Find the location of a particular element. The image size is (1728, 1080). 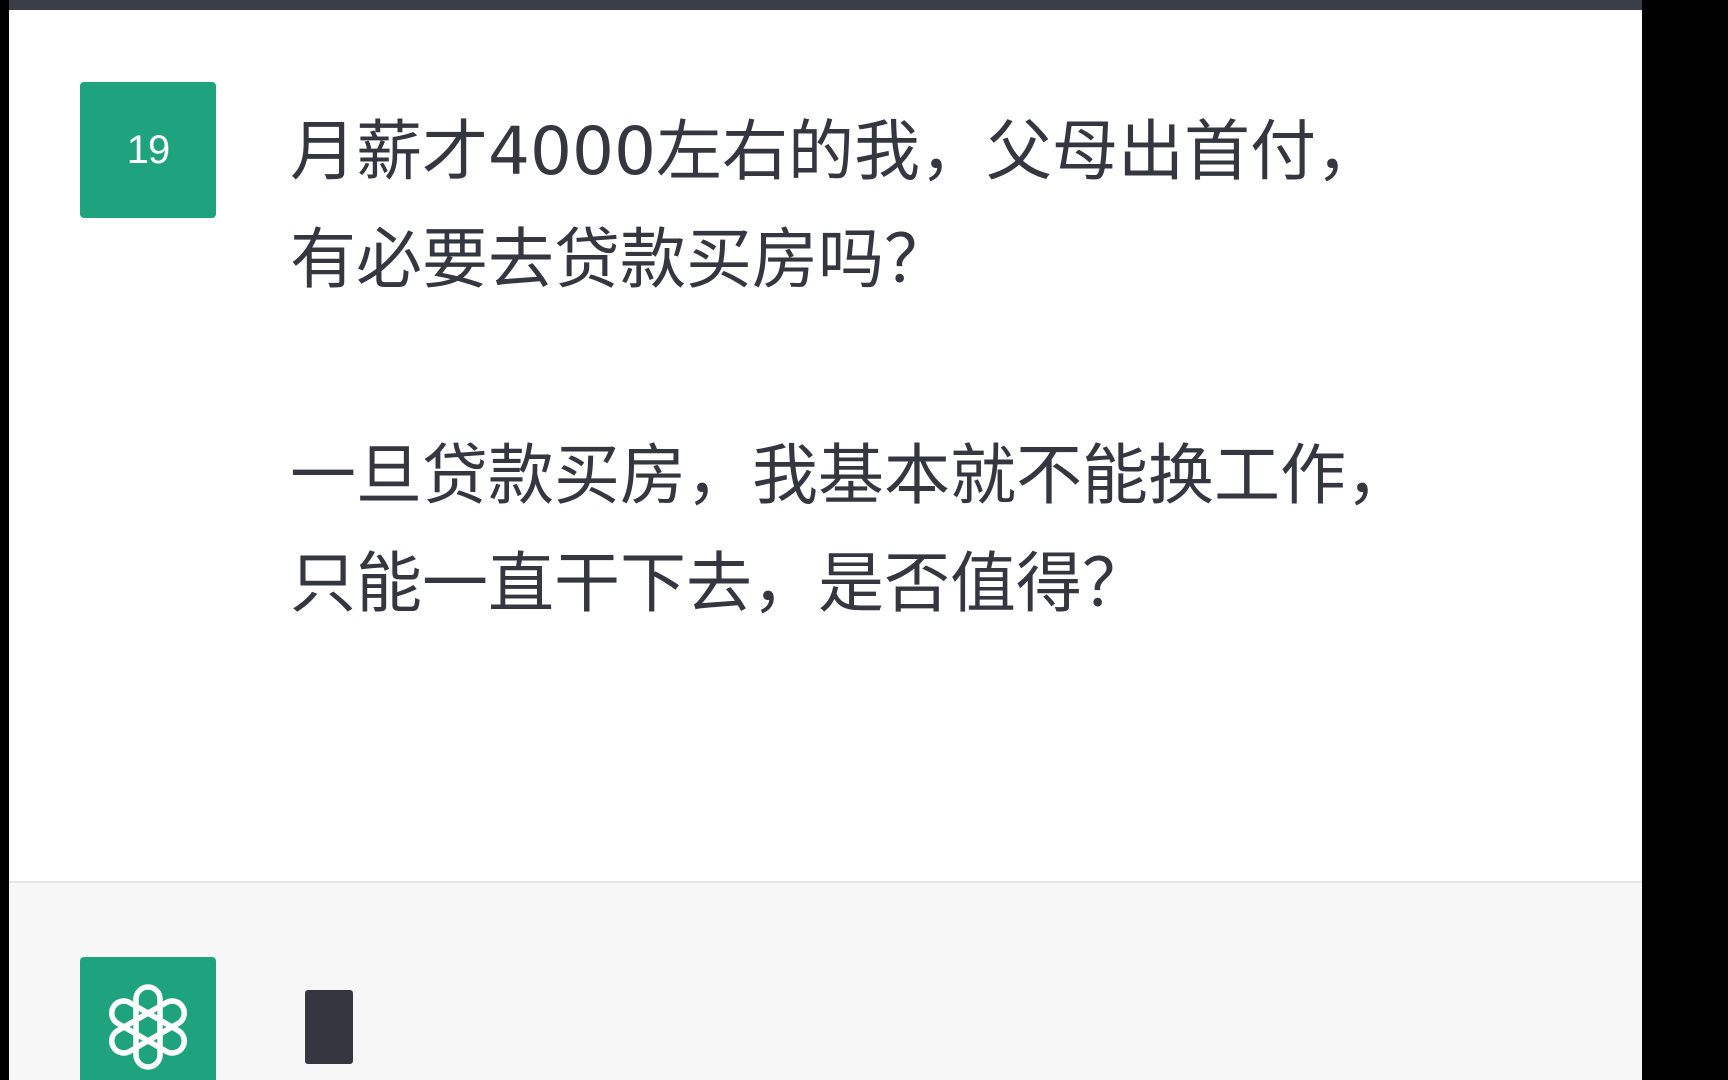

typing-cursor is located at coordinates (329, 1027).